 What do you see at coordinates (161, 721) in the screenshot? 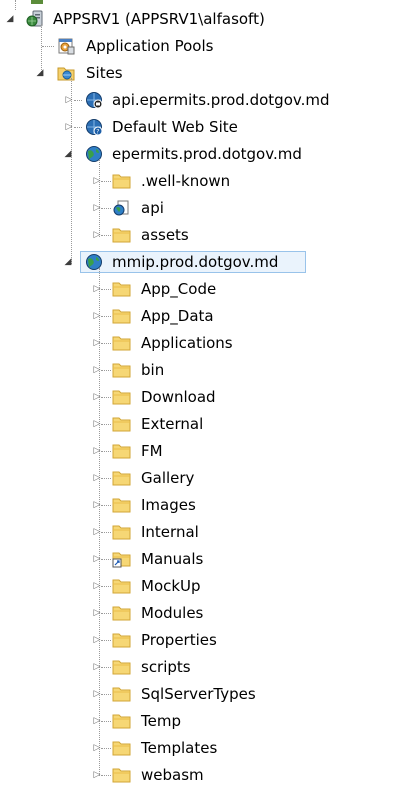
I see `folder-label: Temp` at bounding box center [161, 721].